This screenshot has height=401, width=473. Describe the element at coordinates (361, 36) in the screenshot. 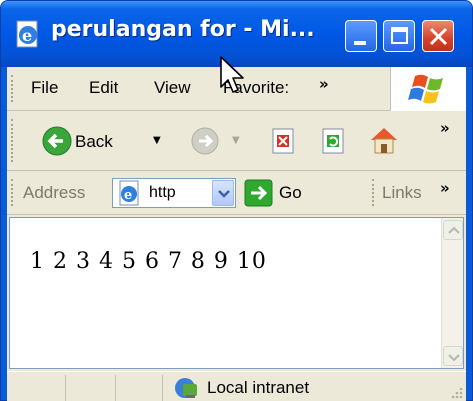

I see `minimize-button` at that location.